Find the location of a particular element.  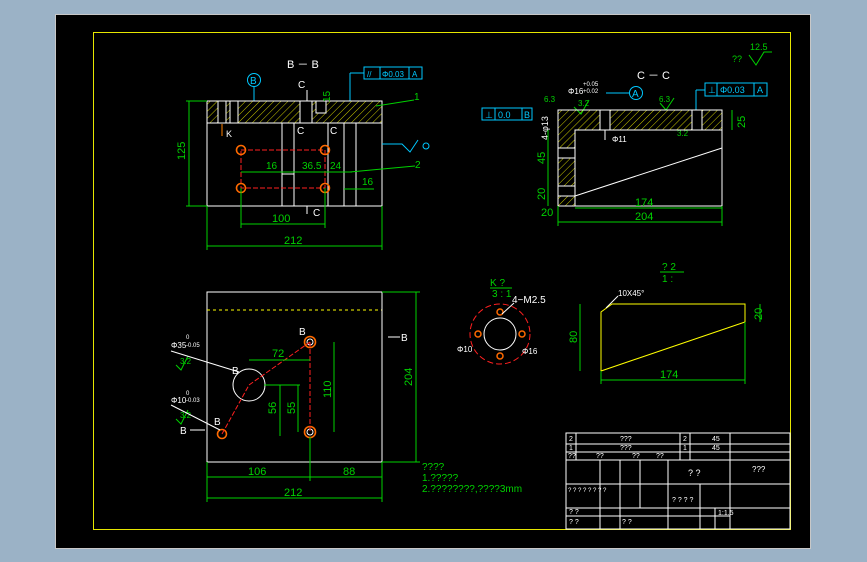

bb-cut-c-top: C is located at coordinates (301, 85).